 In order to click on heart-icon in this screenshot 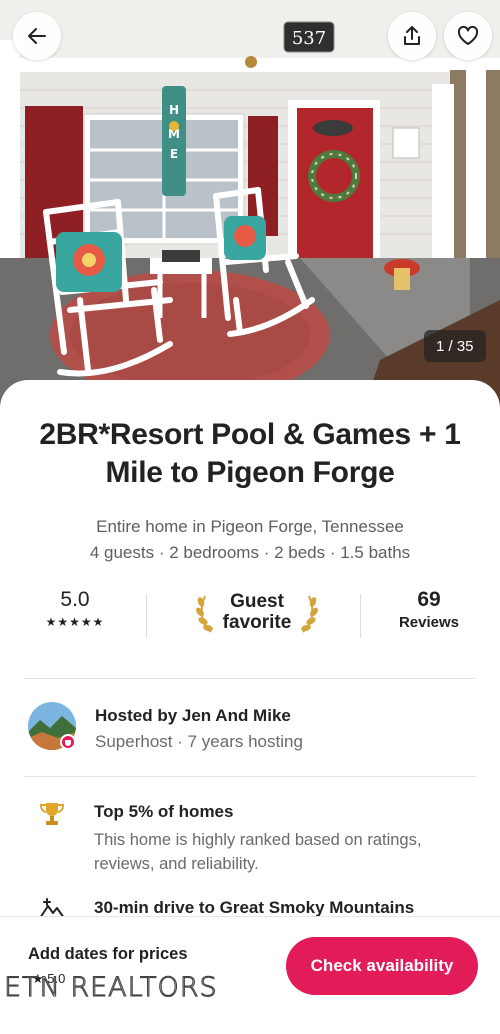, I will do `click(468, 35)`.